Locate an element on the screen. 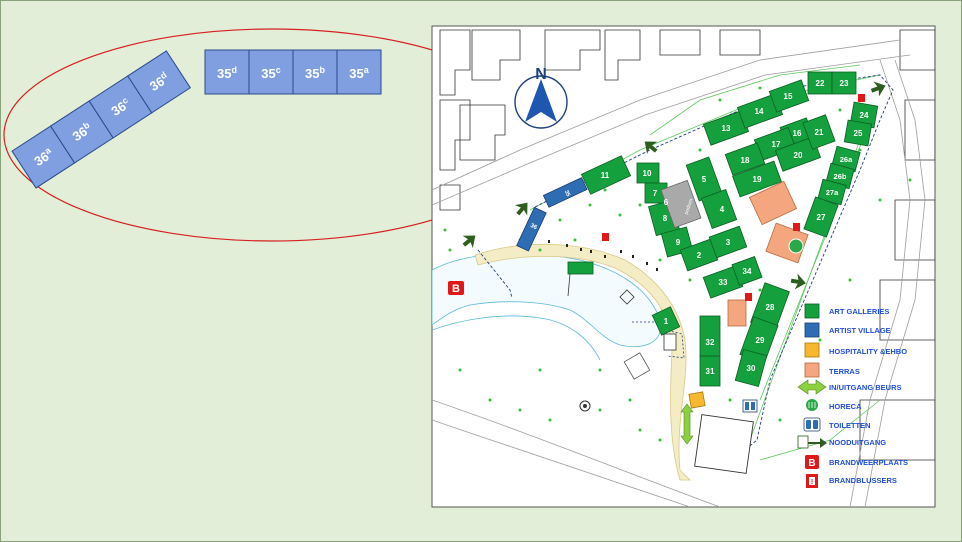  legend-hospitality-swatch is located at coordinates (812, 350).